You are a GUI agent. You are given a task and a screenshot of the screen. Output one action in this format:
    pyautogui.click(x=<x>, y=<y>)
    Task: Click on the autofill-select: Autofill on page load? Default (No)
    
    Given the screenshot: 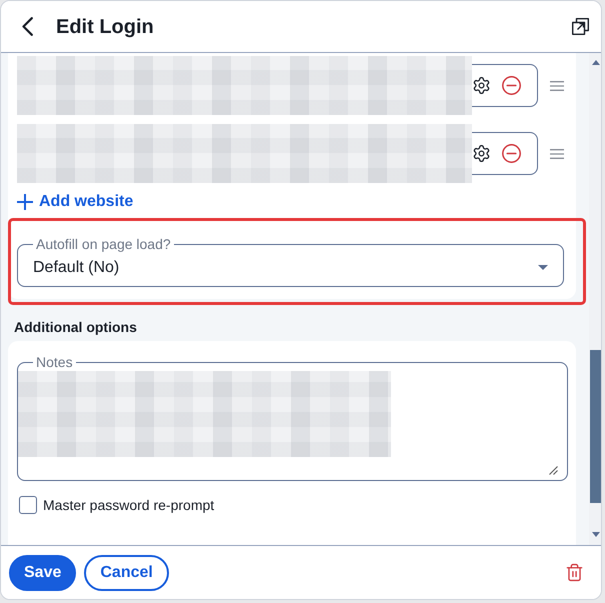 What is the action you would take?
    pyautogui.click(x=290, y=261)
    